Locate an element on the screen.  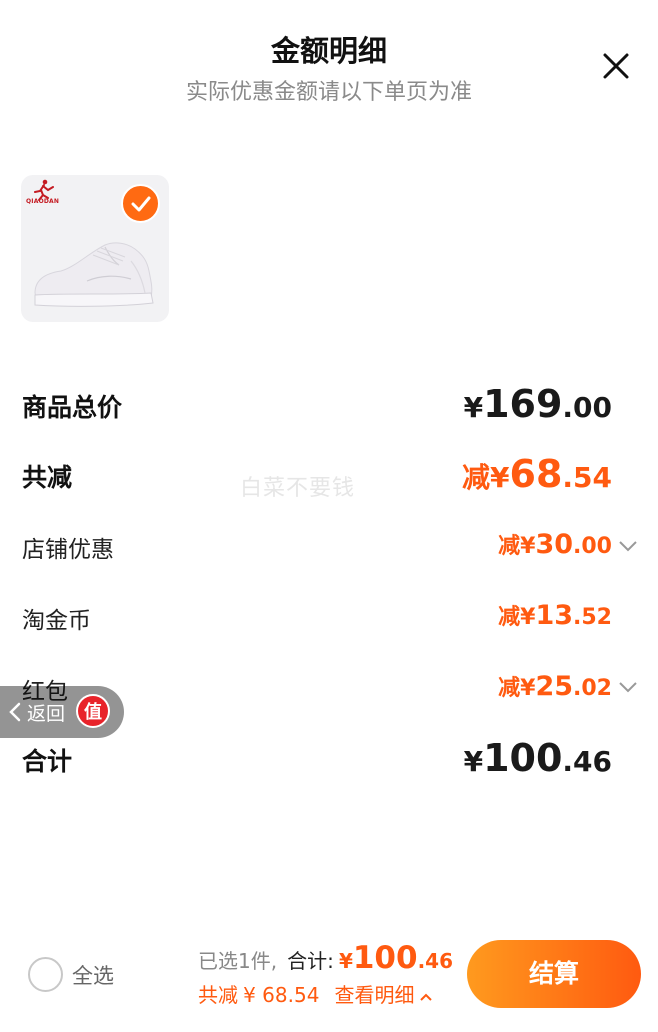
shoe-image is located at coordinates (97, 271).